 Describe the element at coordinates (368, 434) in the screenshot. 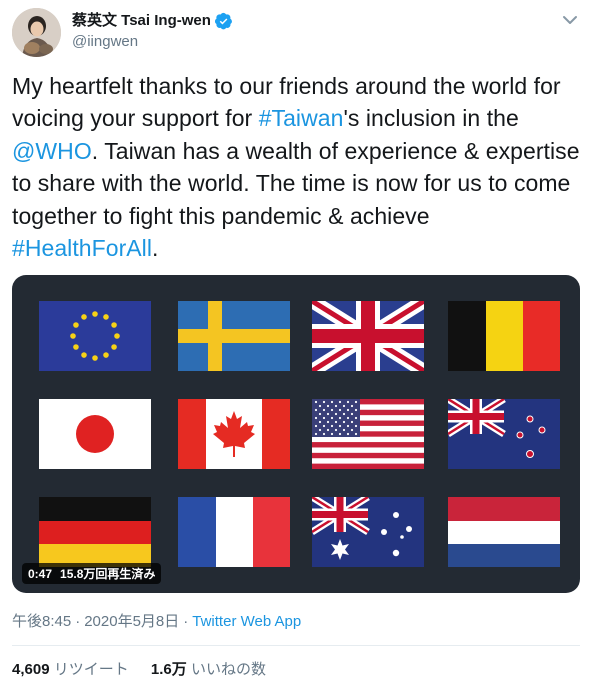

I see `flag-usa` at that location.